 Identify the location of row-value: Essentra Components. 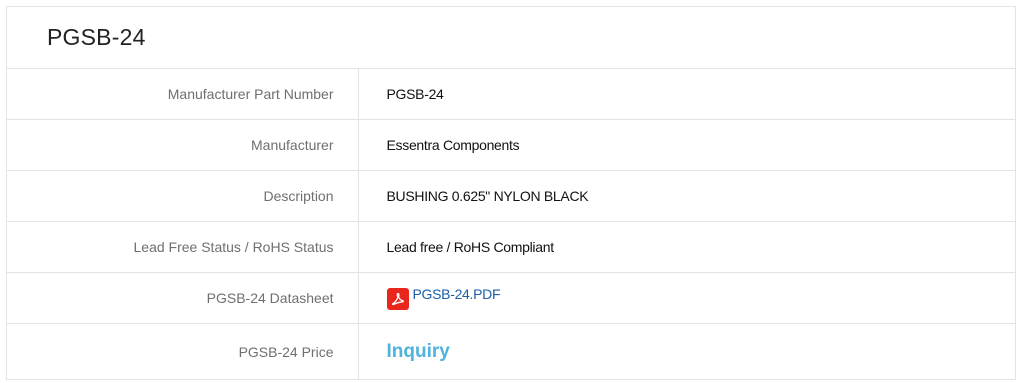
(686, 145).